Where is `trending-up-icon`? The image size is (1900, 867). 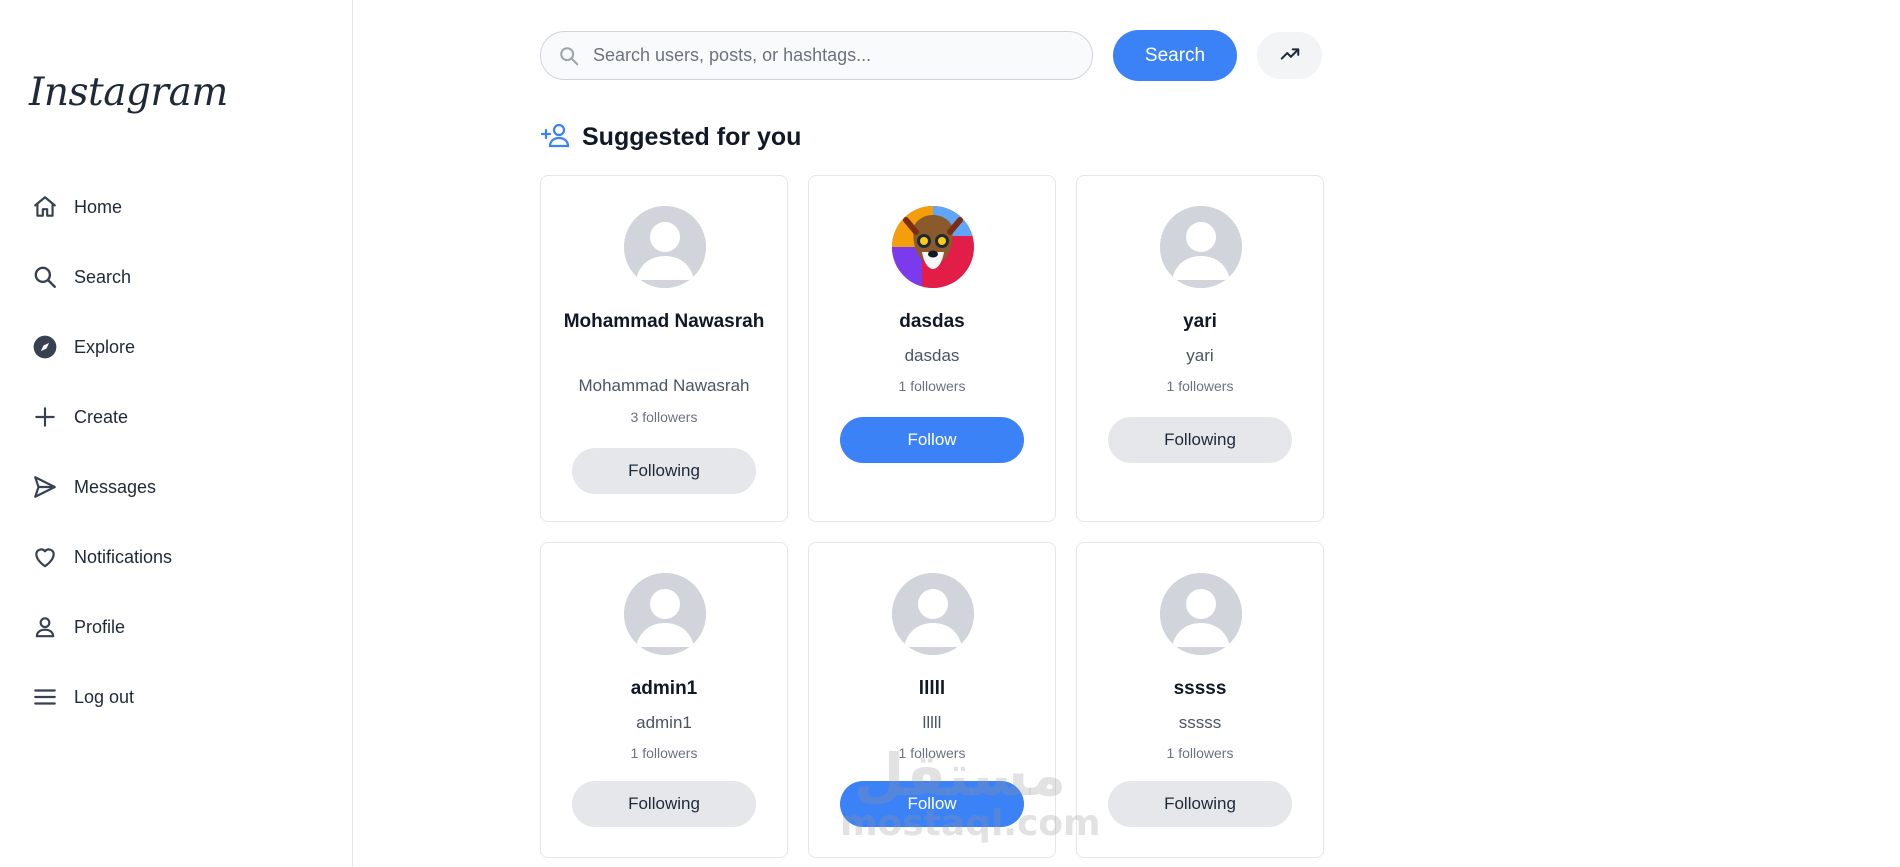 trending-up-icon is located at coordinates (1290, 55).